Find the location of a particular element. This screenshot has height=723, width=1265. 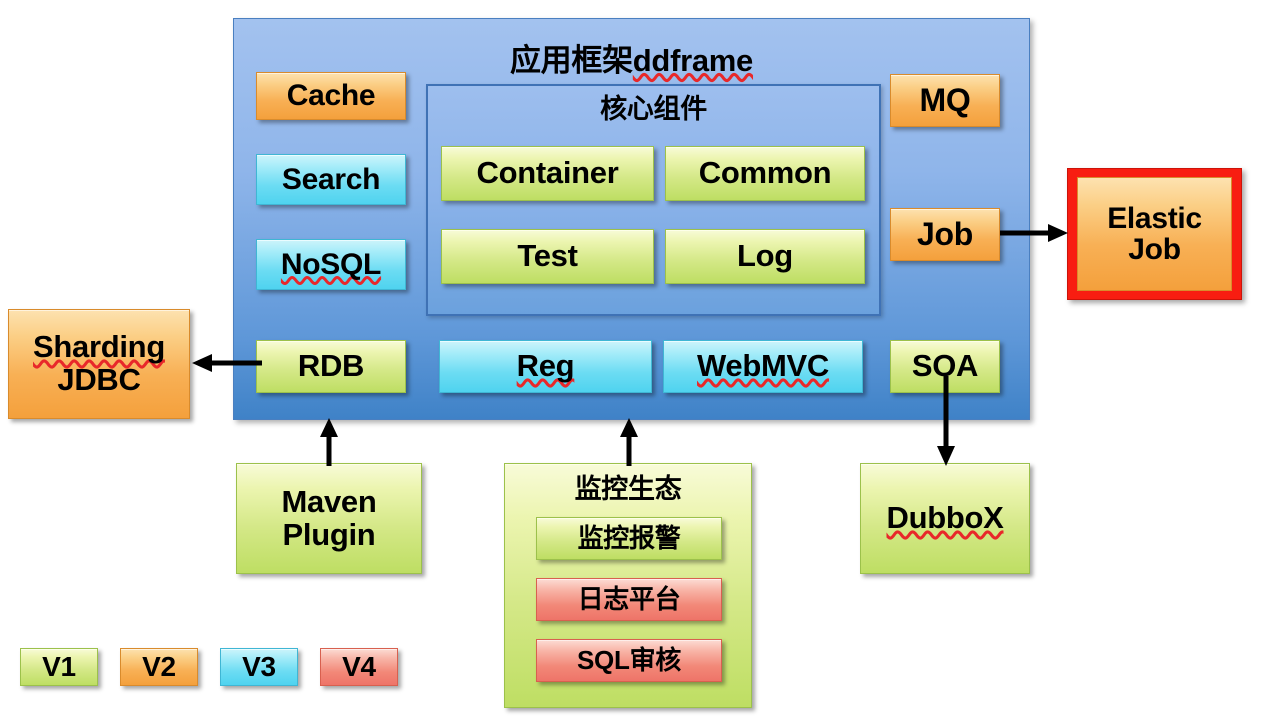

node-webmvc-label: WebMVC is located at coordinates (763, 366).